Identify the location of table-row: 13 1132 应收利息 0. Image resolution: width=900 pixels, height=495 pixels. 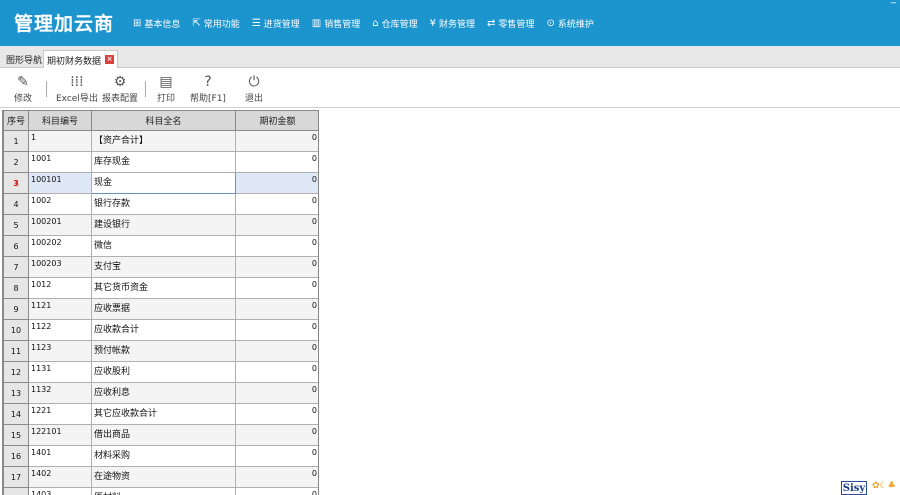
(160, 393).